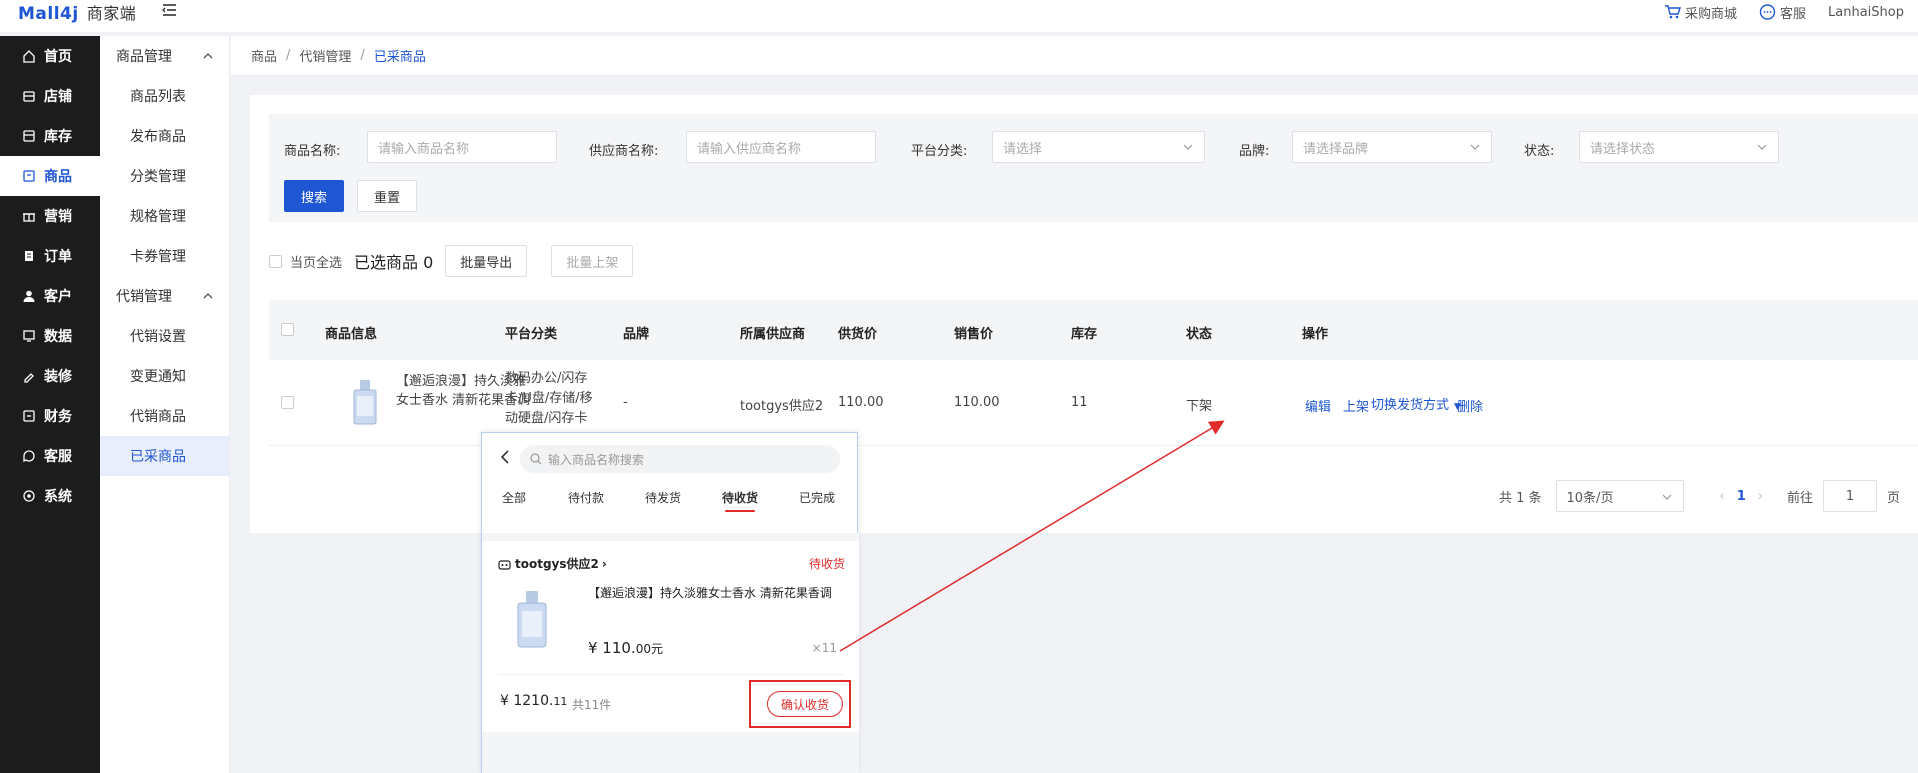 The height and width of the screenshot is (773, 1918). Describe the element at coordinates (164, 296) in the screenshot. I see `submenu-group-consign: 代销管理` at that location.